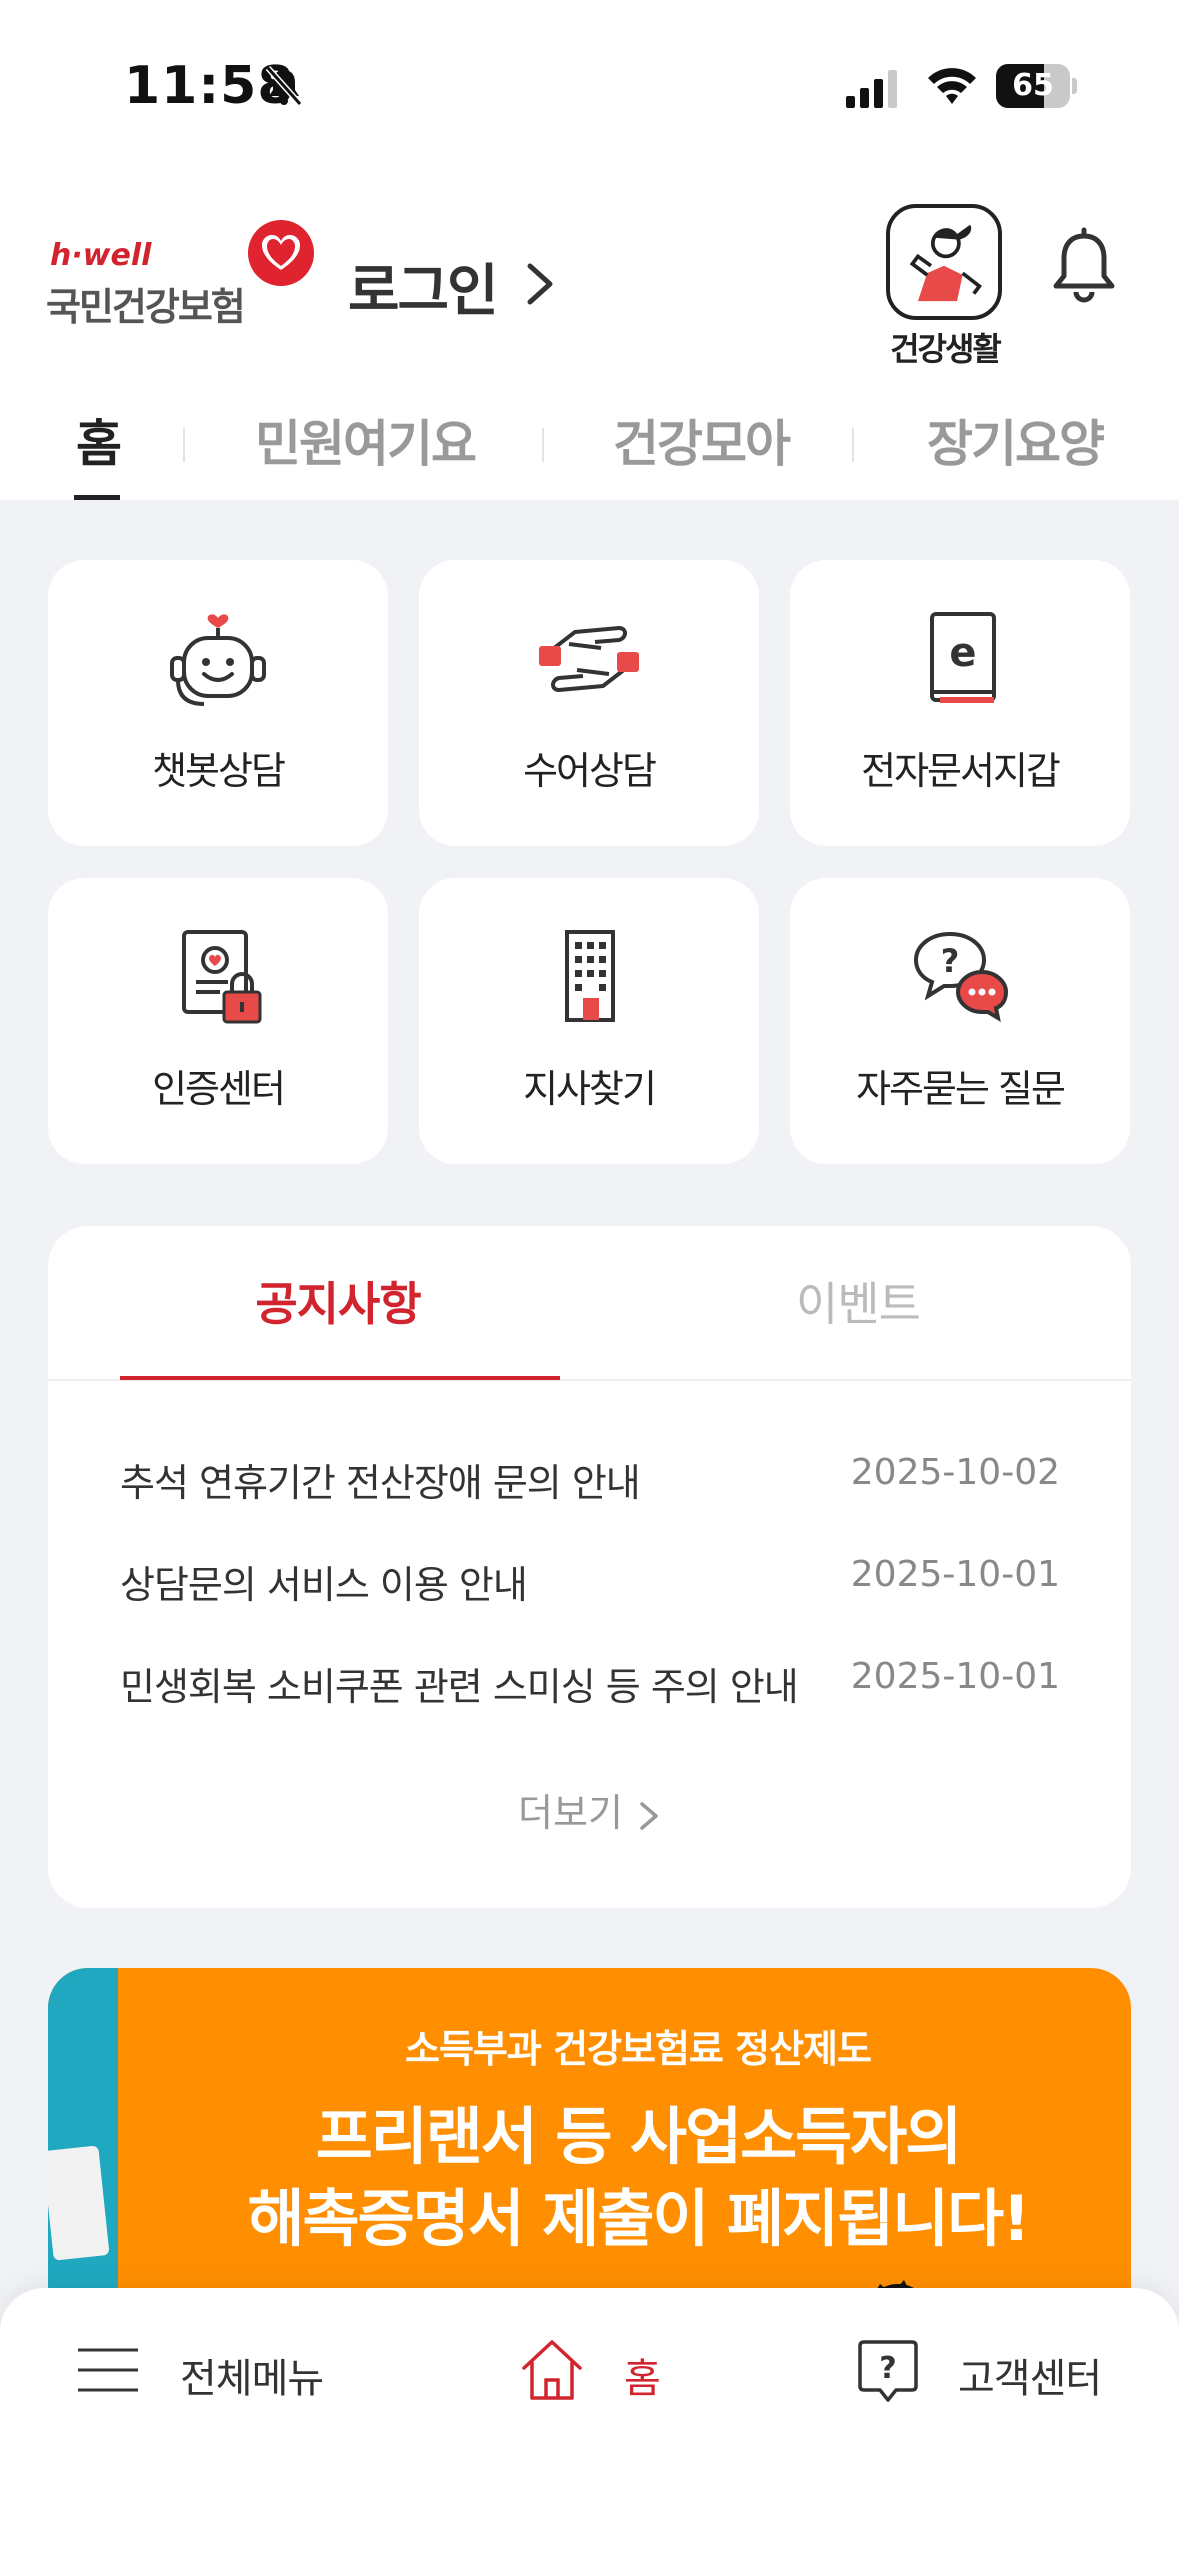 Image resolution: width=1179 pixels, height=2556 pixels. Describe the element at coordinates (324, 1585) in the screenshot. I see `notice-title: 상담문의 서비스 이용 안내` at that location.